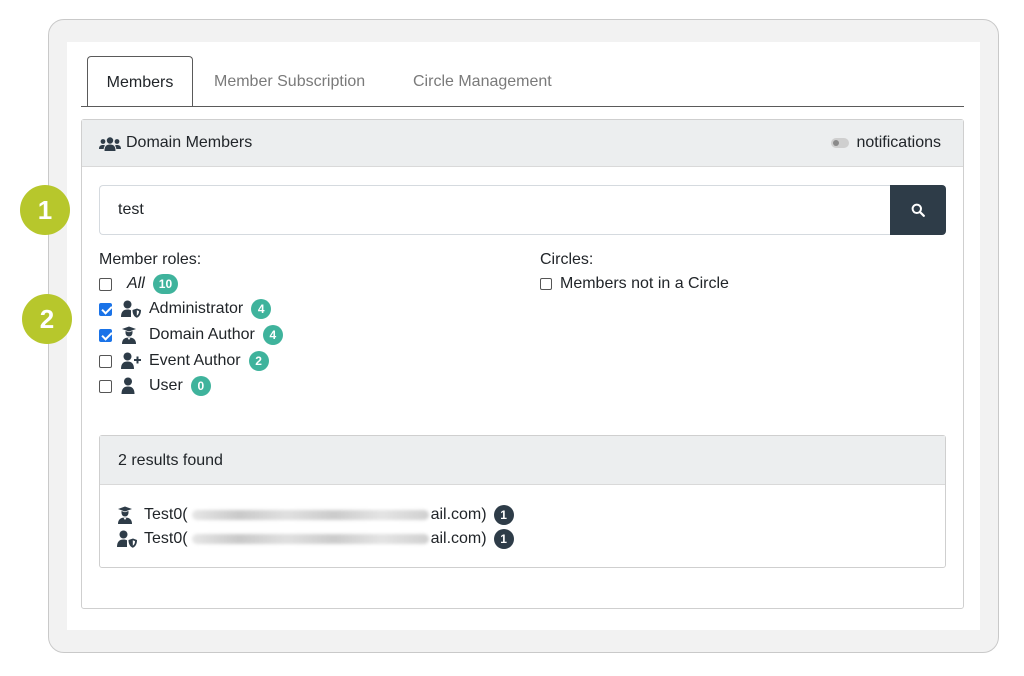 The height and width of the screenshot is (676, 1024). Describe the element at coordinates (196, 308) in the screenshot. I see `role-label: Administrator` at that location.